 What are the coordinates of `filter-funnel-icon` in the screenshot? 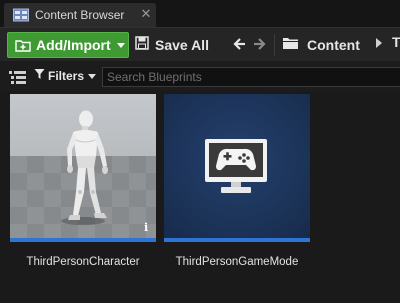 It's located at (39, 76).